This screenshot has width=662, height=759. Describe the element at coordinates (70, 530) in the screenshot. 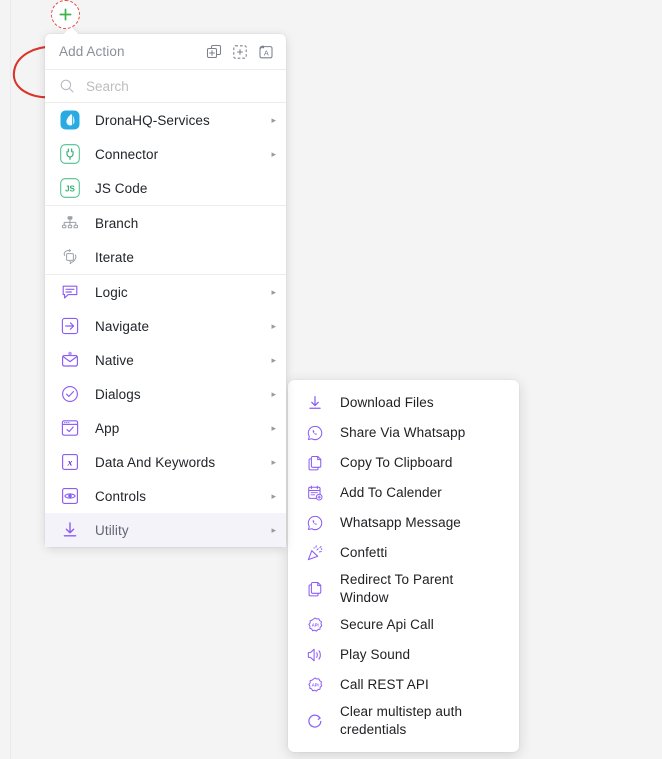

I see `utility-download-icon` at that location.